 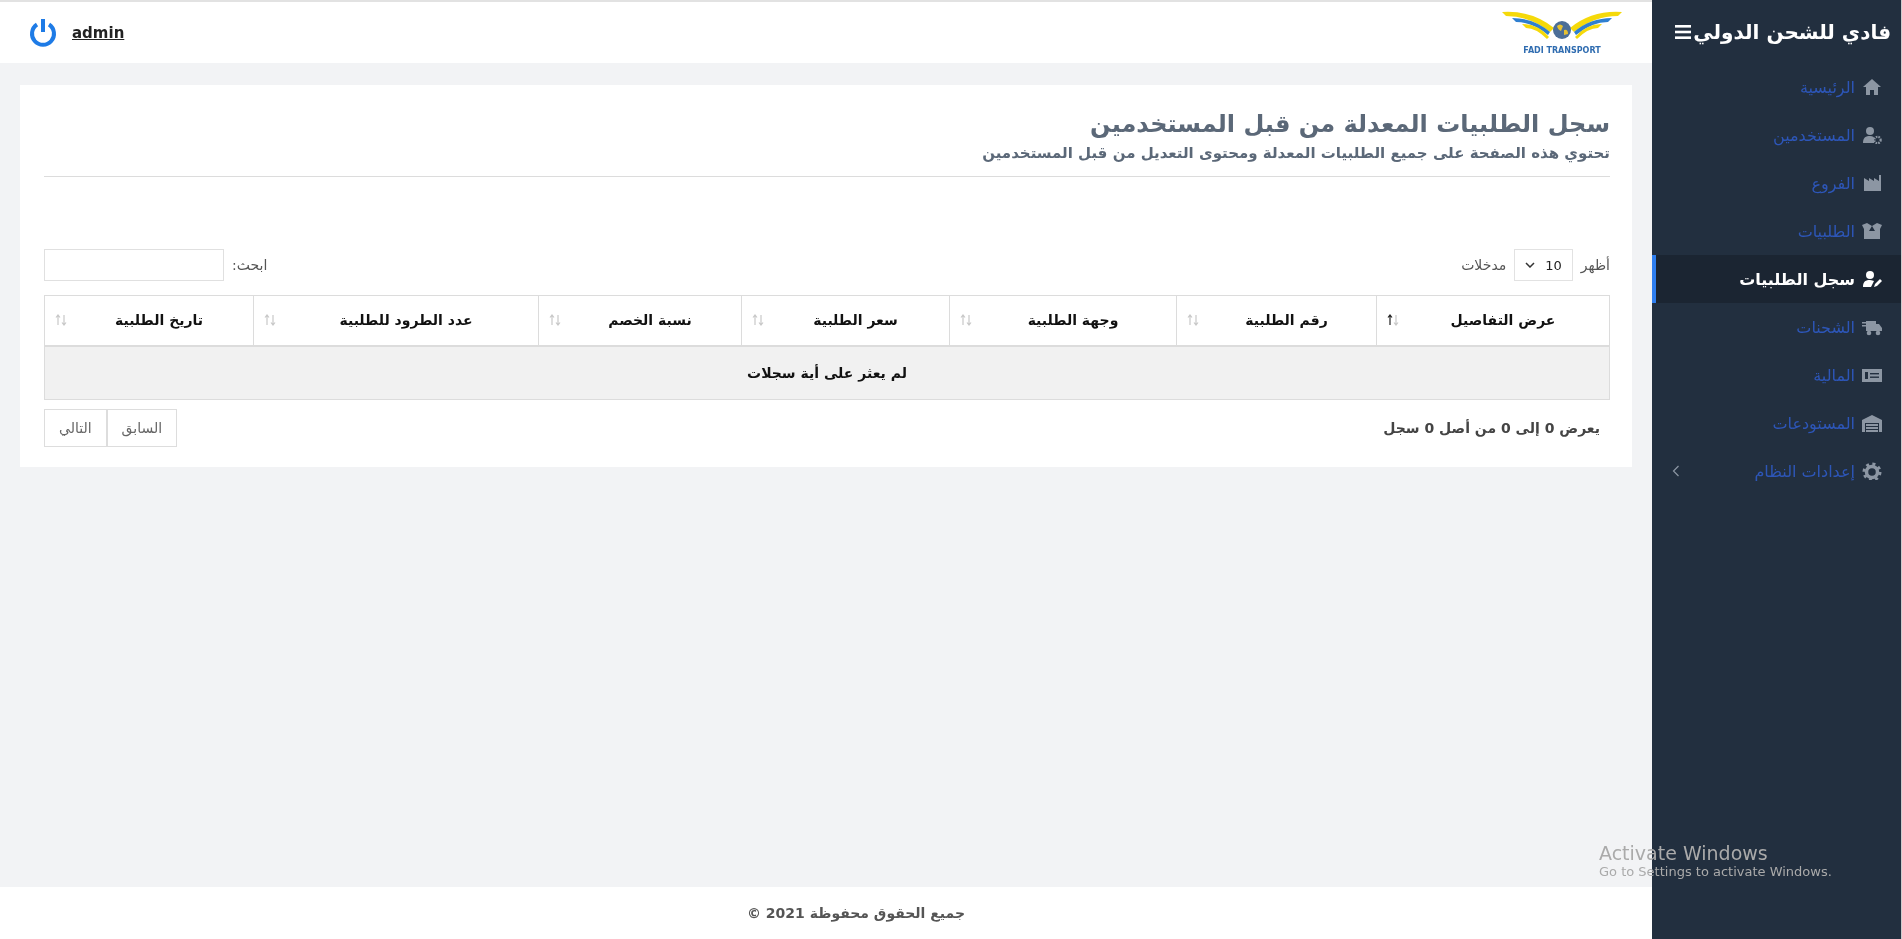 What do you see at coordinates (250, 265) in the screenshot?
I see `search-label: ابحث:` at bounding box center [250, 265].